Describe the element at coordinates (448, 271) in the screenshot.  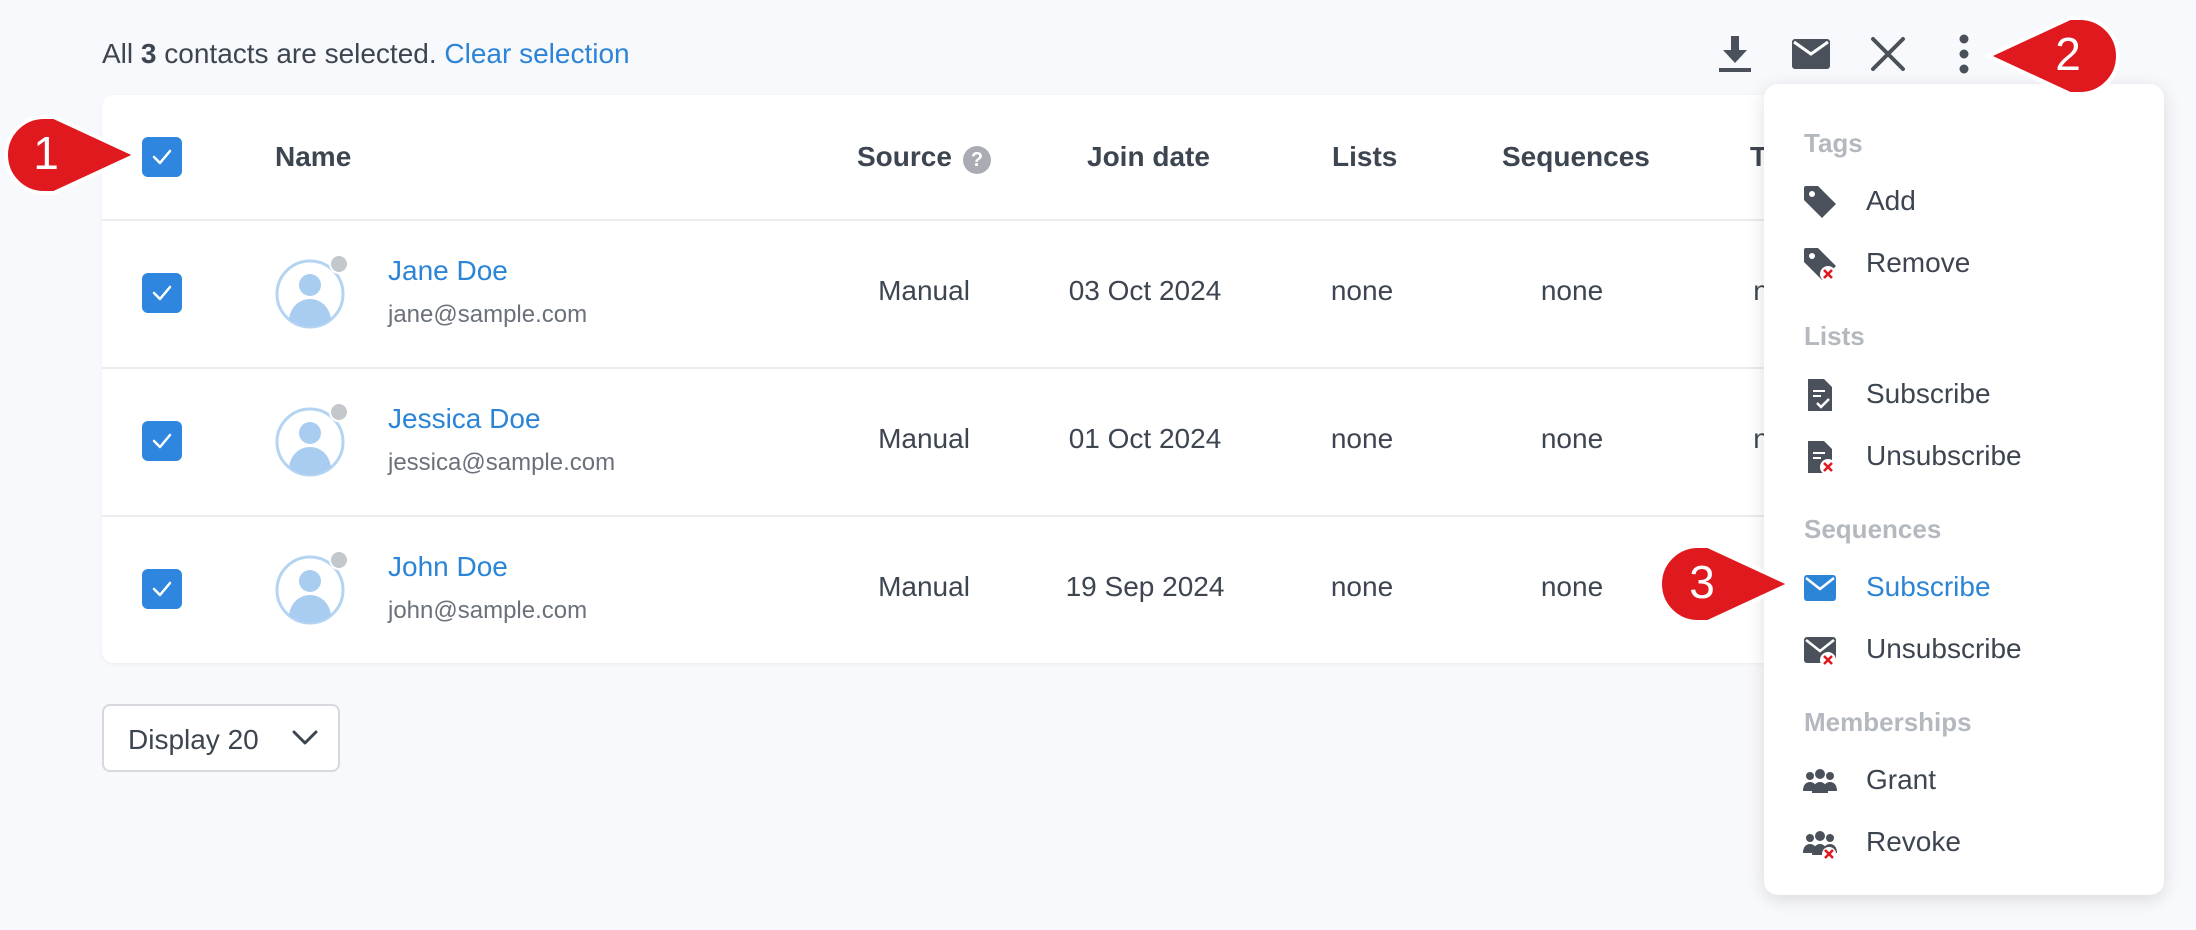
I see `contact-name-link: Jane Doe` at that location.